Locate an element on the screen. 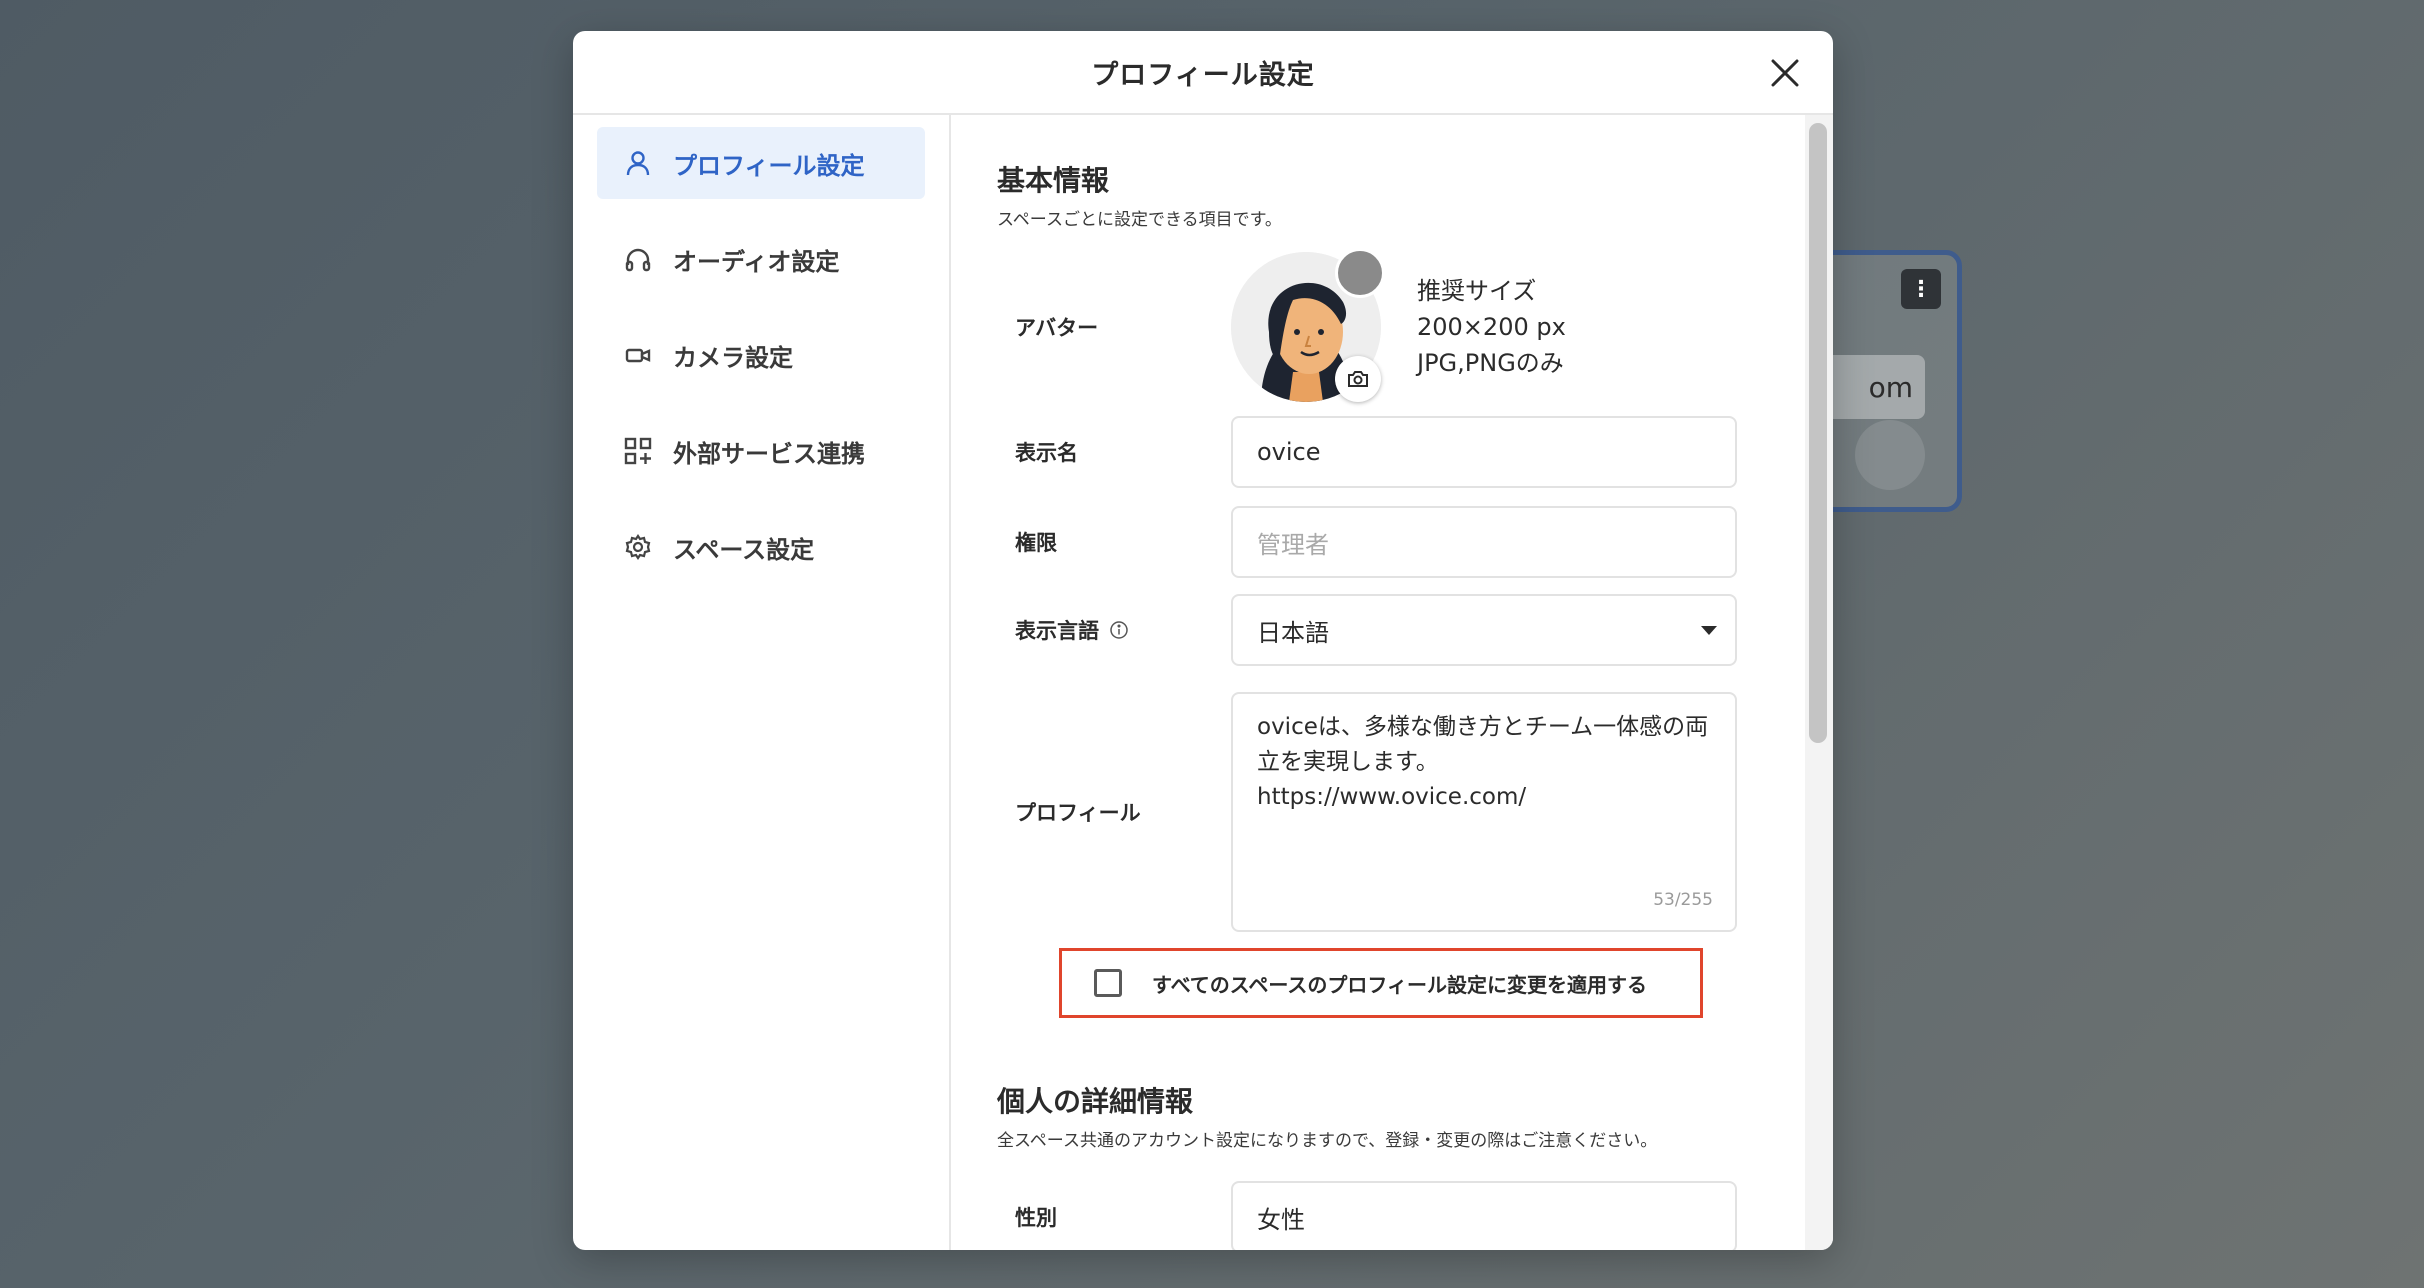 The height and width of the screenshot is (1288, 2424). display-name-label: 表示名 is located at coordinates (1046, 453).